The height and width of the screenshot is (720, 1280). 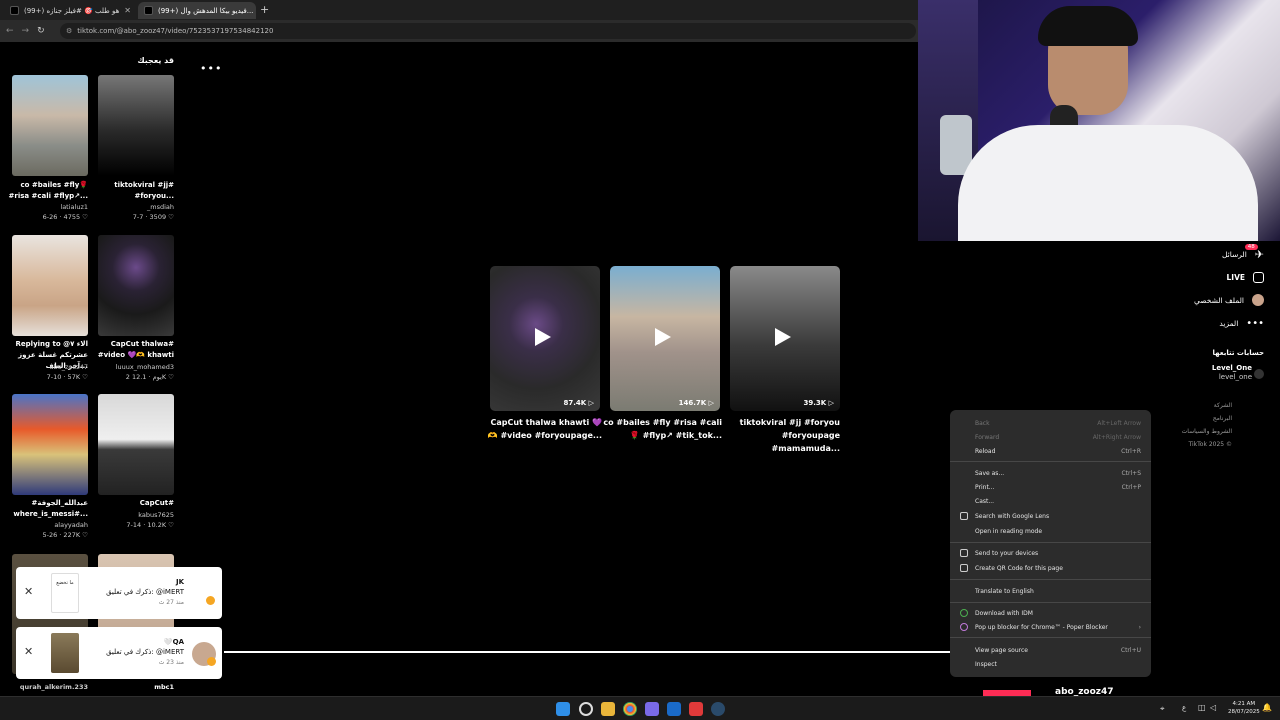 I want to click on grid-user-8: mbc1, so click(x=134, y=687).